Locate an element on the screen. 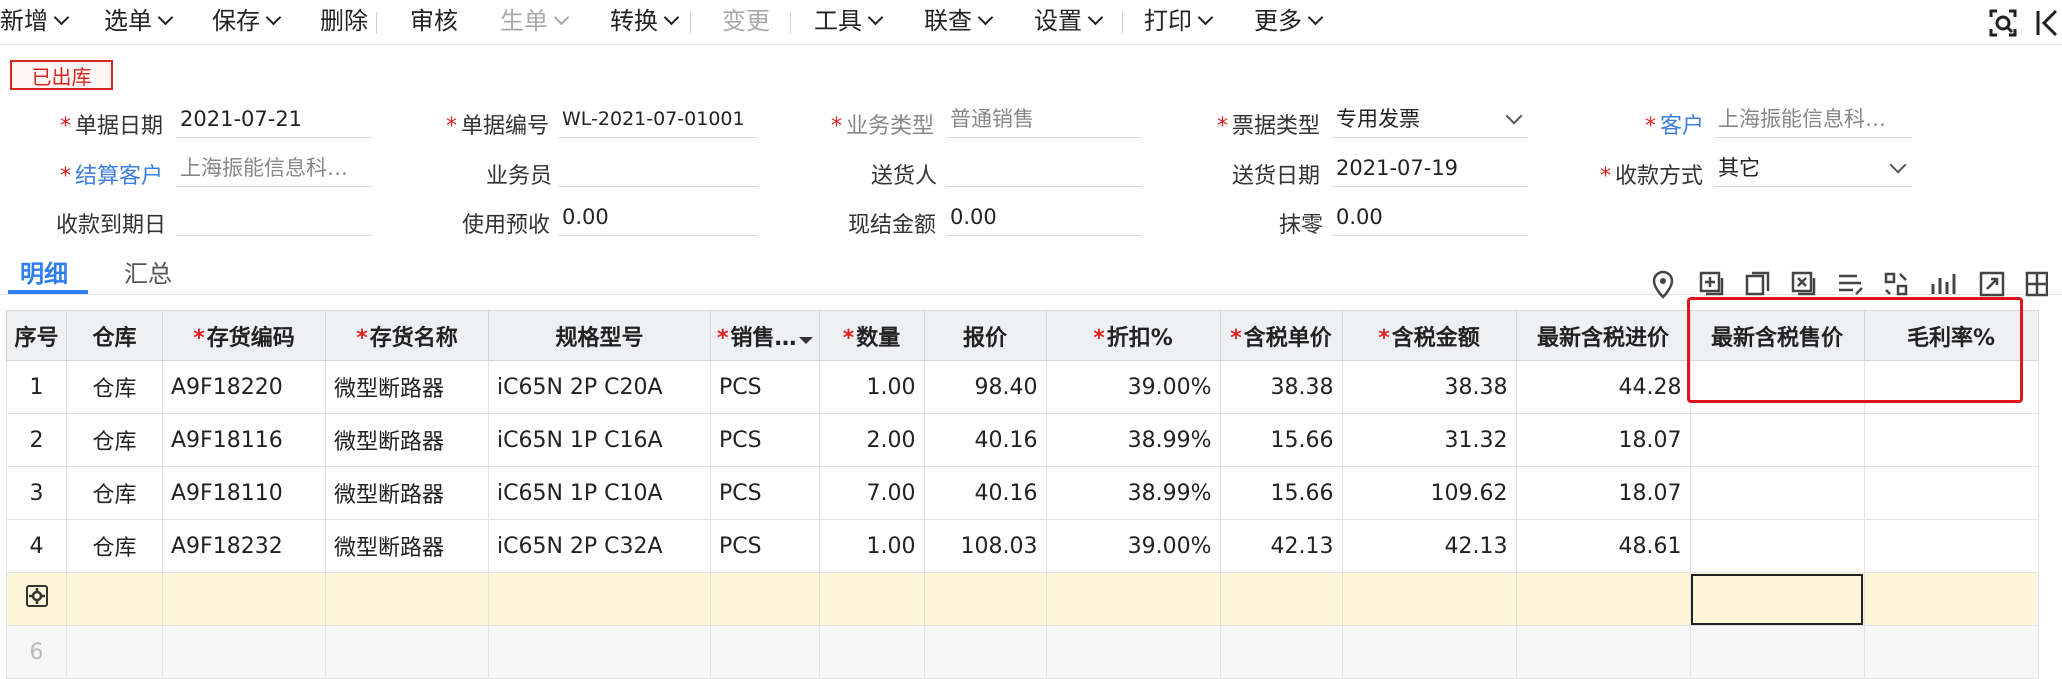 The image size is (2062, 679). table-cell: 2.00 is located at coordinates (871, 440).